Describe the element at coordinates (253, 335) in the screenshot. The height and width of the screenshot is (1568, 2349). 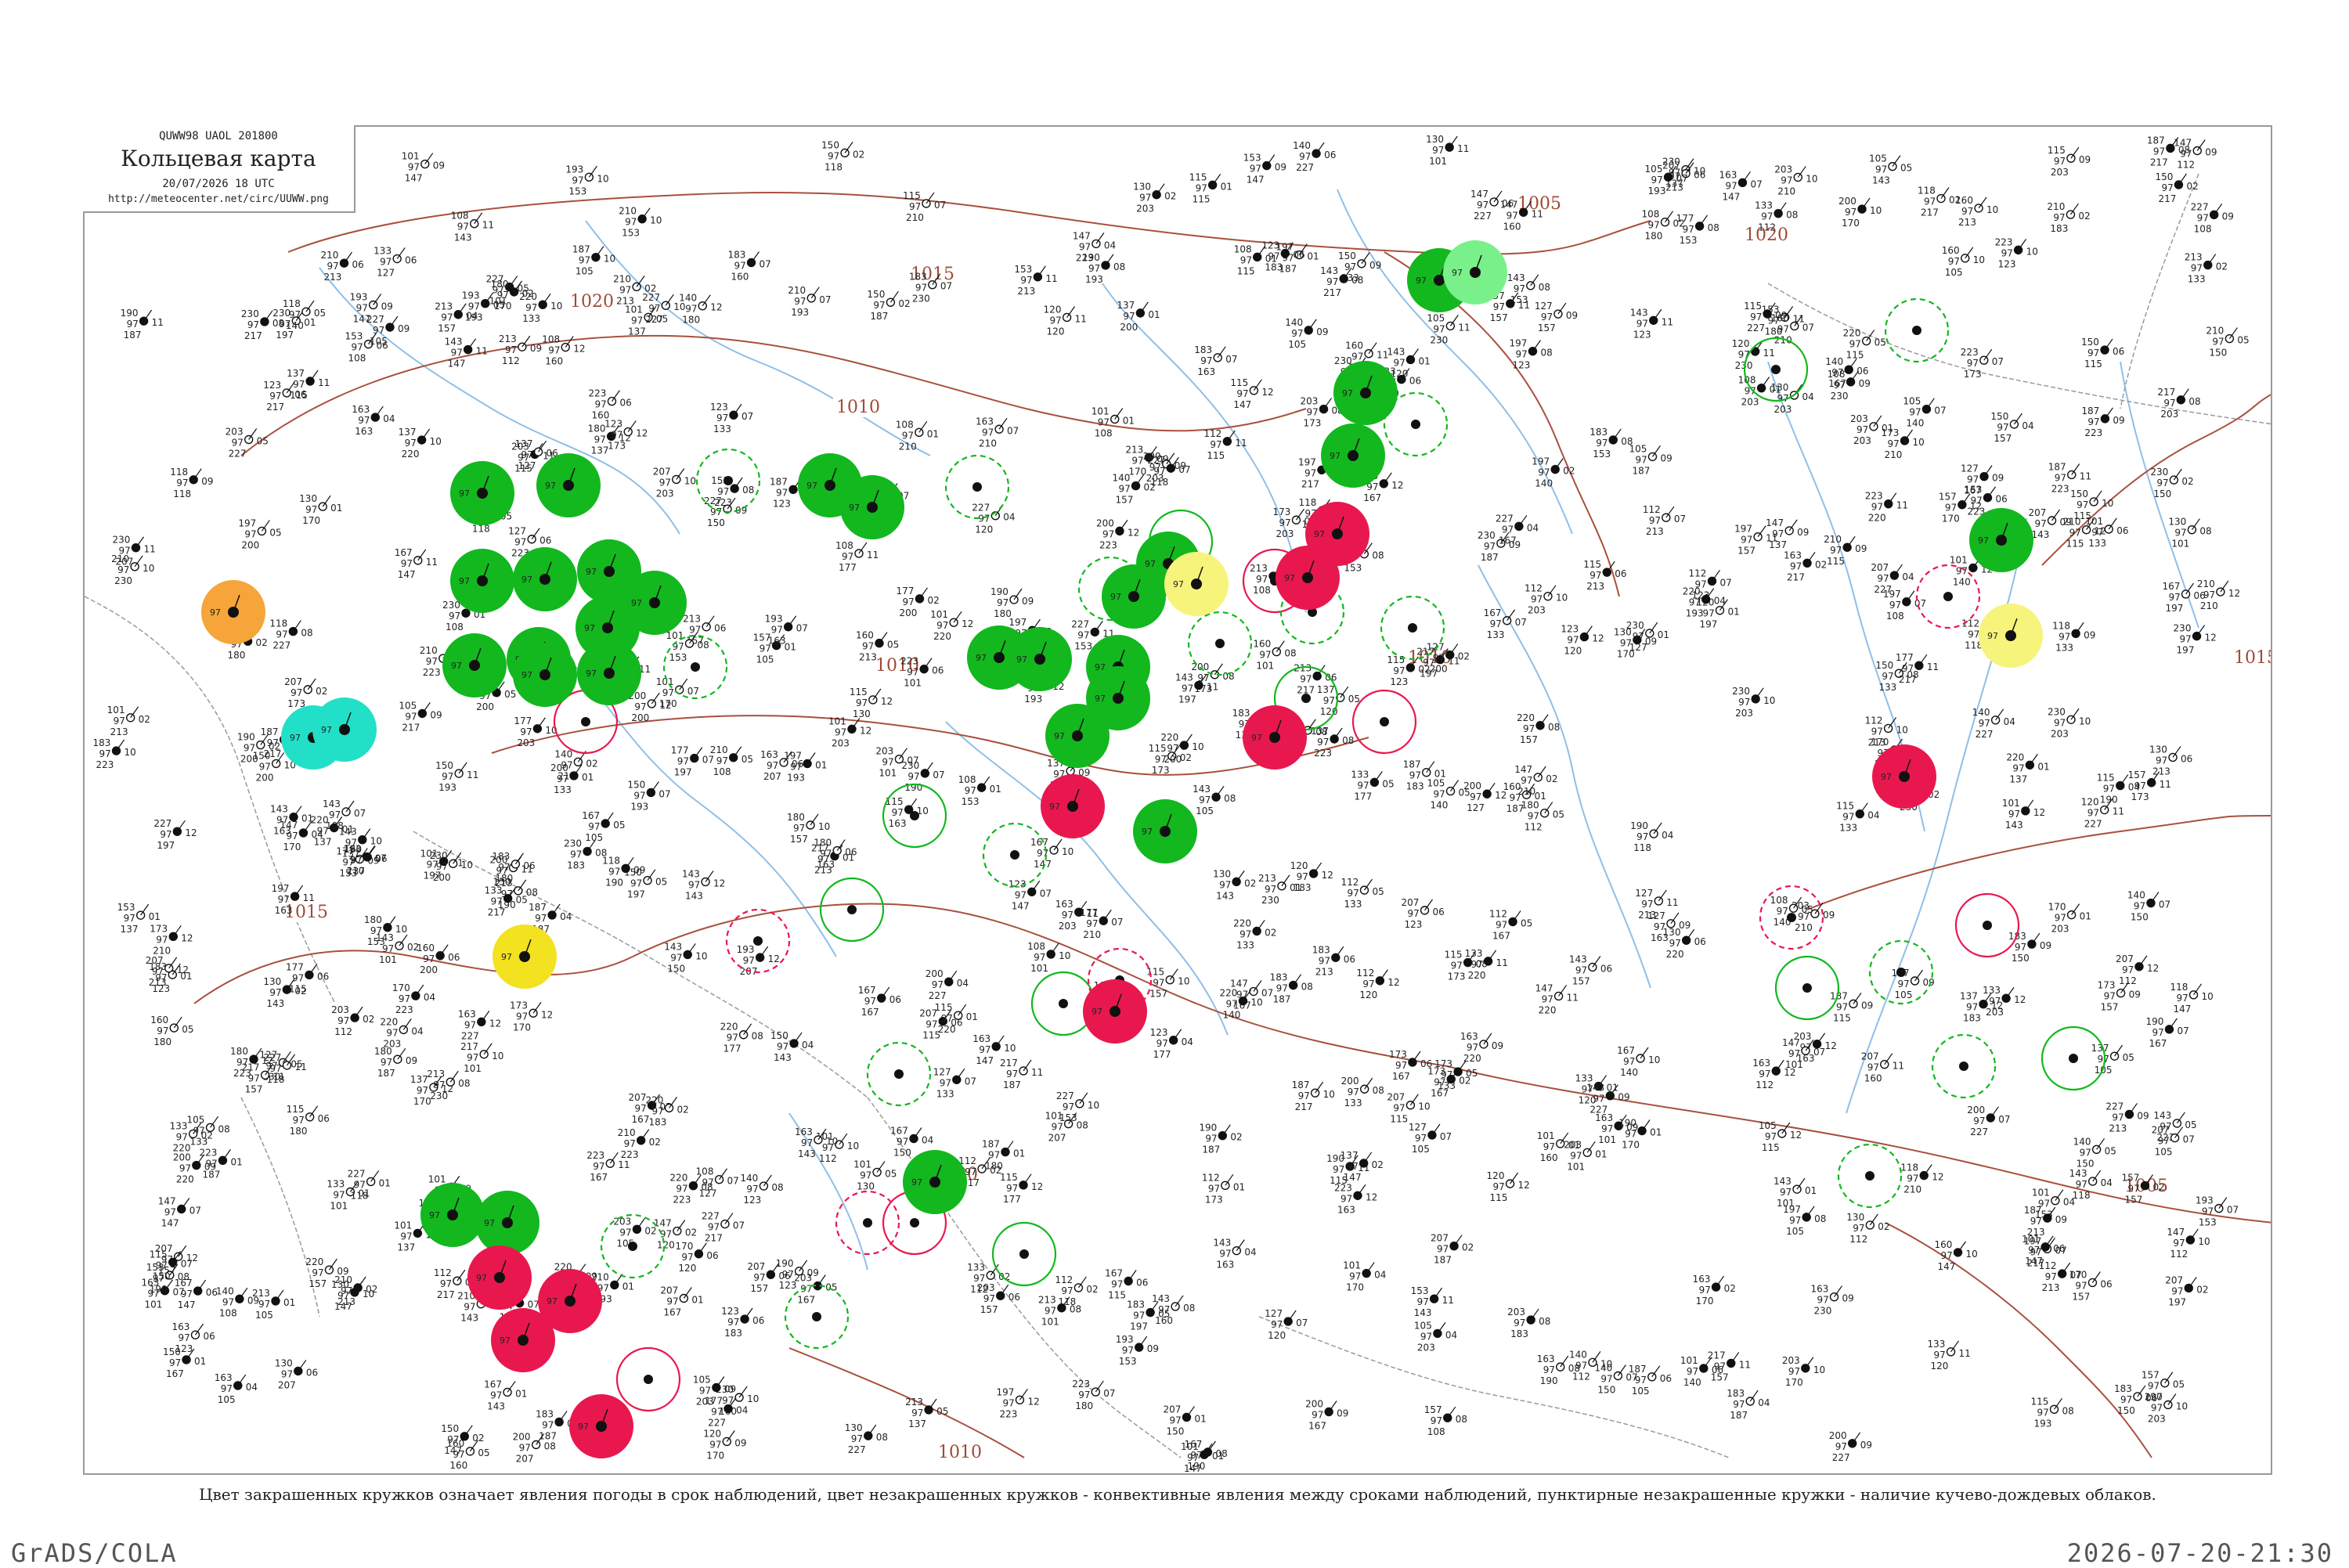
I see `visibility-value: 217` at that location.